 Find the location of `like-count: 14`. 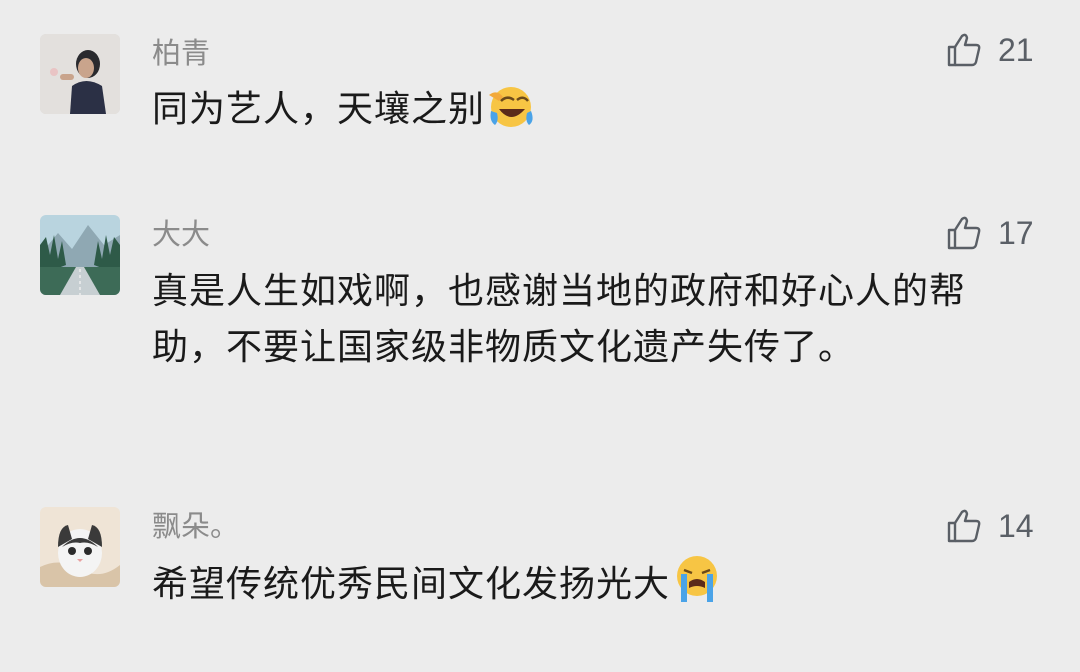

like-count: 14 is located at coordinates (1016, 525).